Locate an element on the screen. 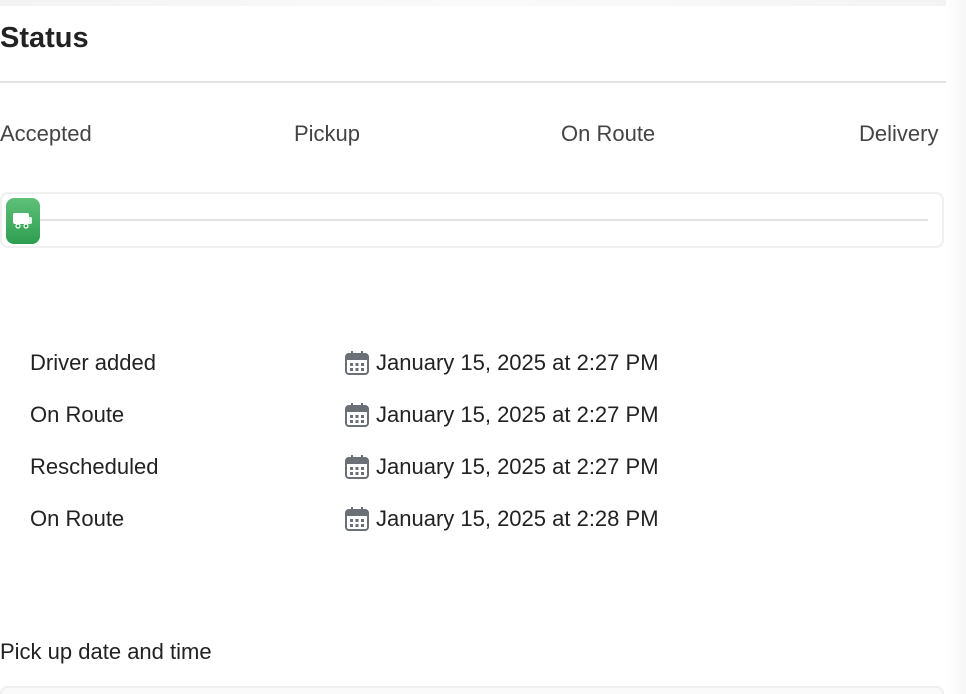 Image resolution: width=966 pixels, height=694 pixels. progress-indicator is located at coordinates (23, 221).